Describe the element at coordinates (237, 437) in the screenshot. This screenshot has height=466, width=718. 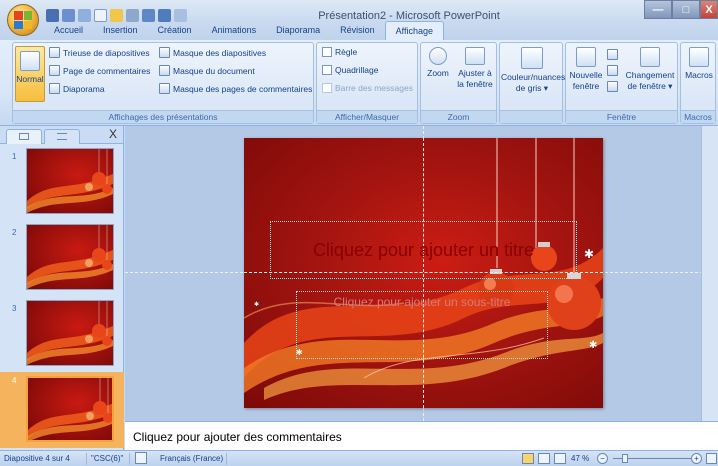
I see `notes-placeholder: Cliquez pour ajouter des commentaires` at that location.